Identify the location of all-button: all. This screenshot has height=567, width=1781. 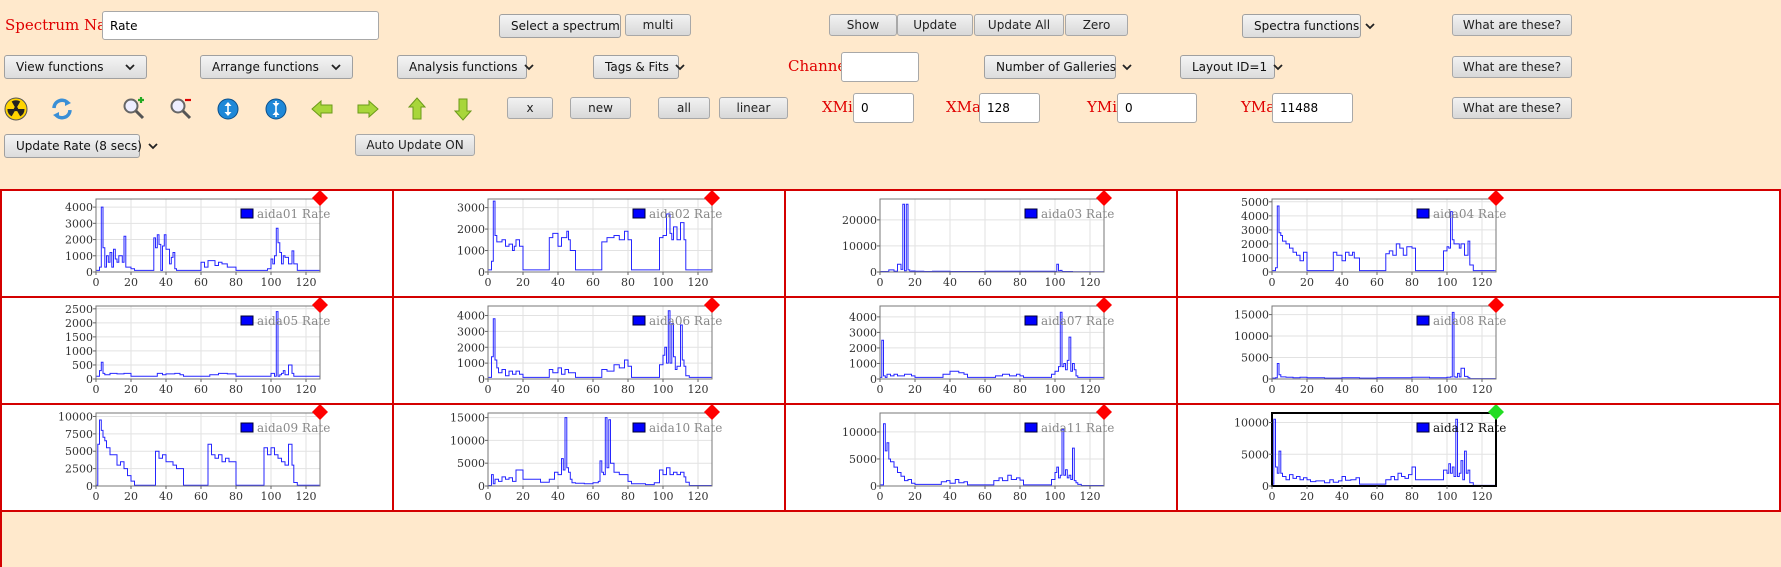
(684, 108).